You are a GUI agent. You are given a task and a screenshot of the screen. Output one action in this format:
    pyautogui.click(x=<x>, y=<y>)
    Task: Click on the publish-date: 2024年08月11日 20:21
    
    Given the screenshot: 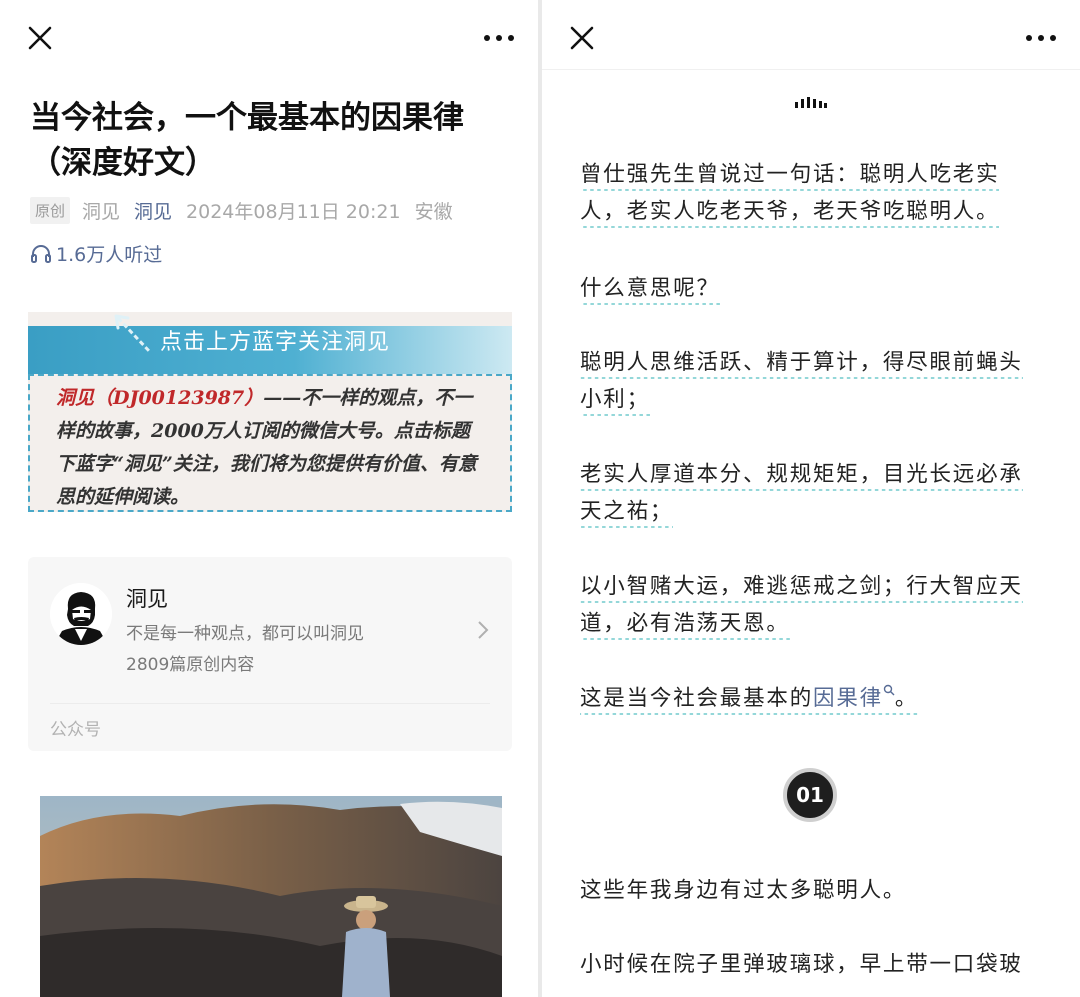 What is the action you would take?
    pyautogui.click(x=293, y=212)
    